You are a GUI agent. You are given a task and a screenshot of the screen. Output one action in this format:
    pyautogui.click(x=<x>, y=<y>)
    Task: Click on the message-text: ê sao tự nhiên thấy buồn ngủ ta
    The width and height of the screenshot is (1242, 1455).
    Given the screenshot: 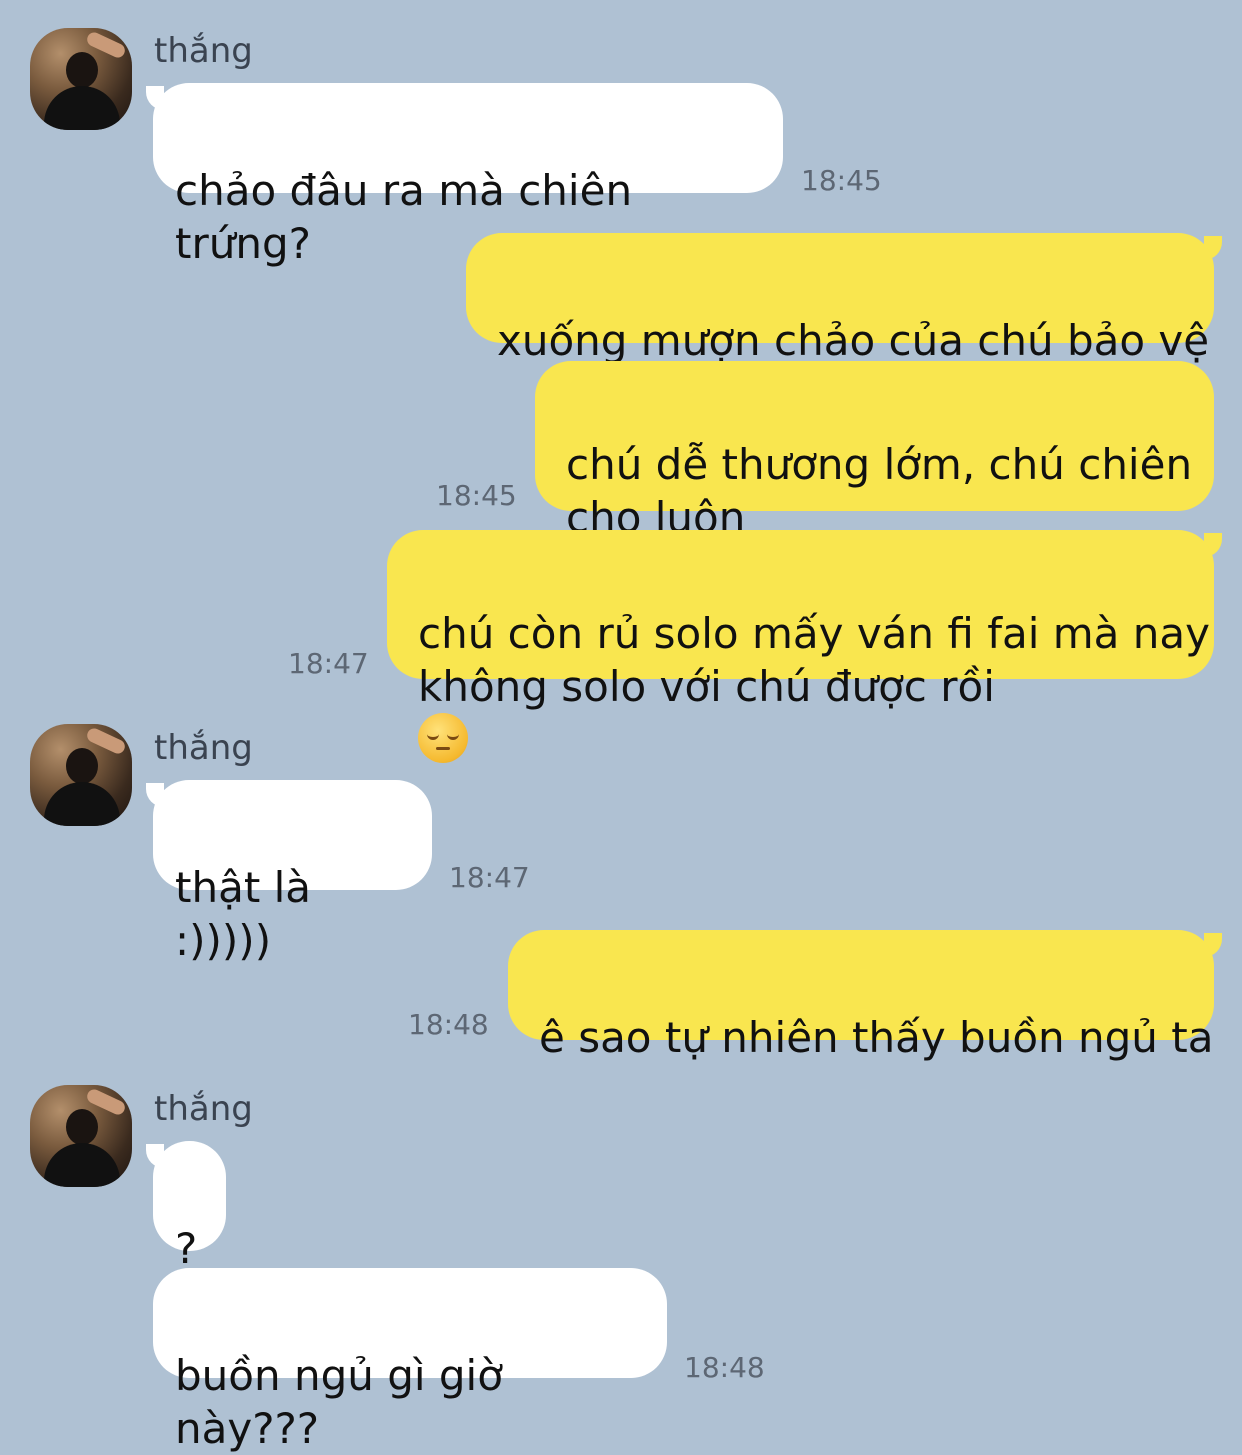 What is the action you would take?
    pyautogui.click(x=876, y=1037)
    